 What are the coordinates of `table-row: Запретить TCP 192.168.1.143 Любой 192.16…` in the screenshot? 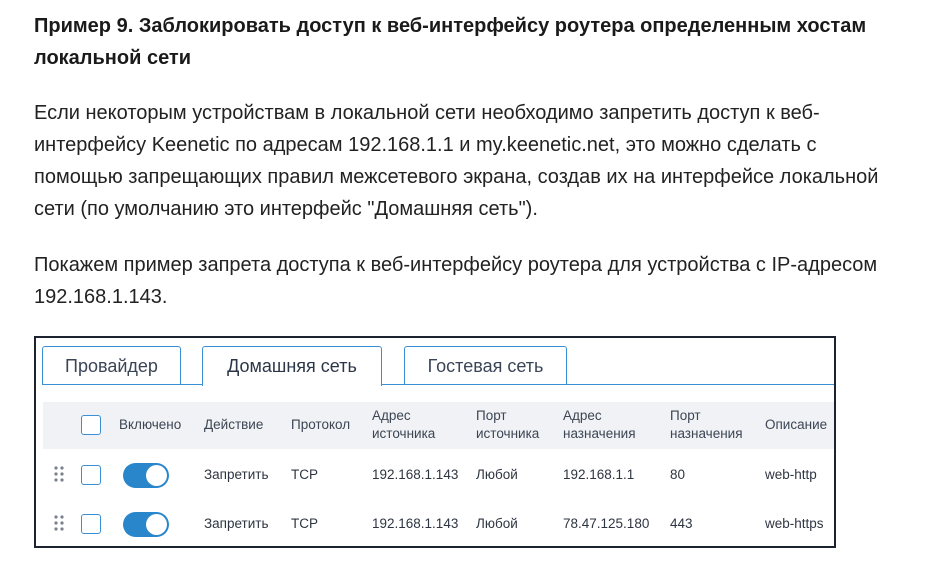 It's located at (438, 474).